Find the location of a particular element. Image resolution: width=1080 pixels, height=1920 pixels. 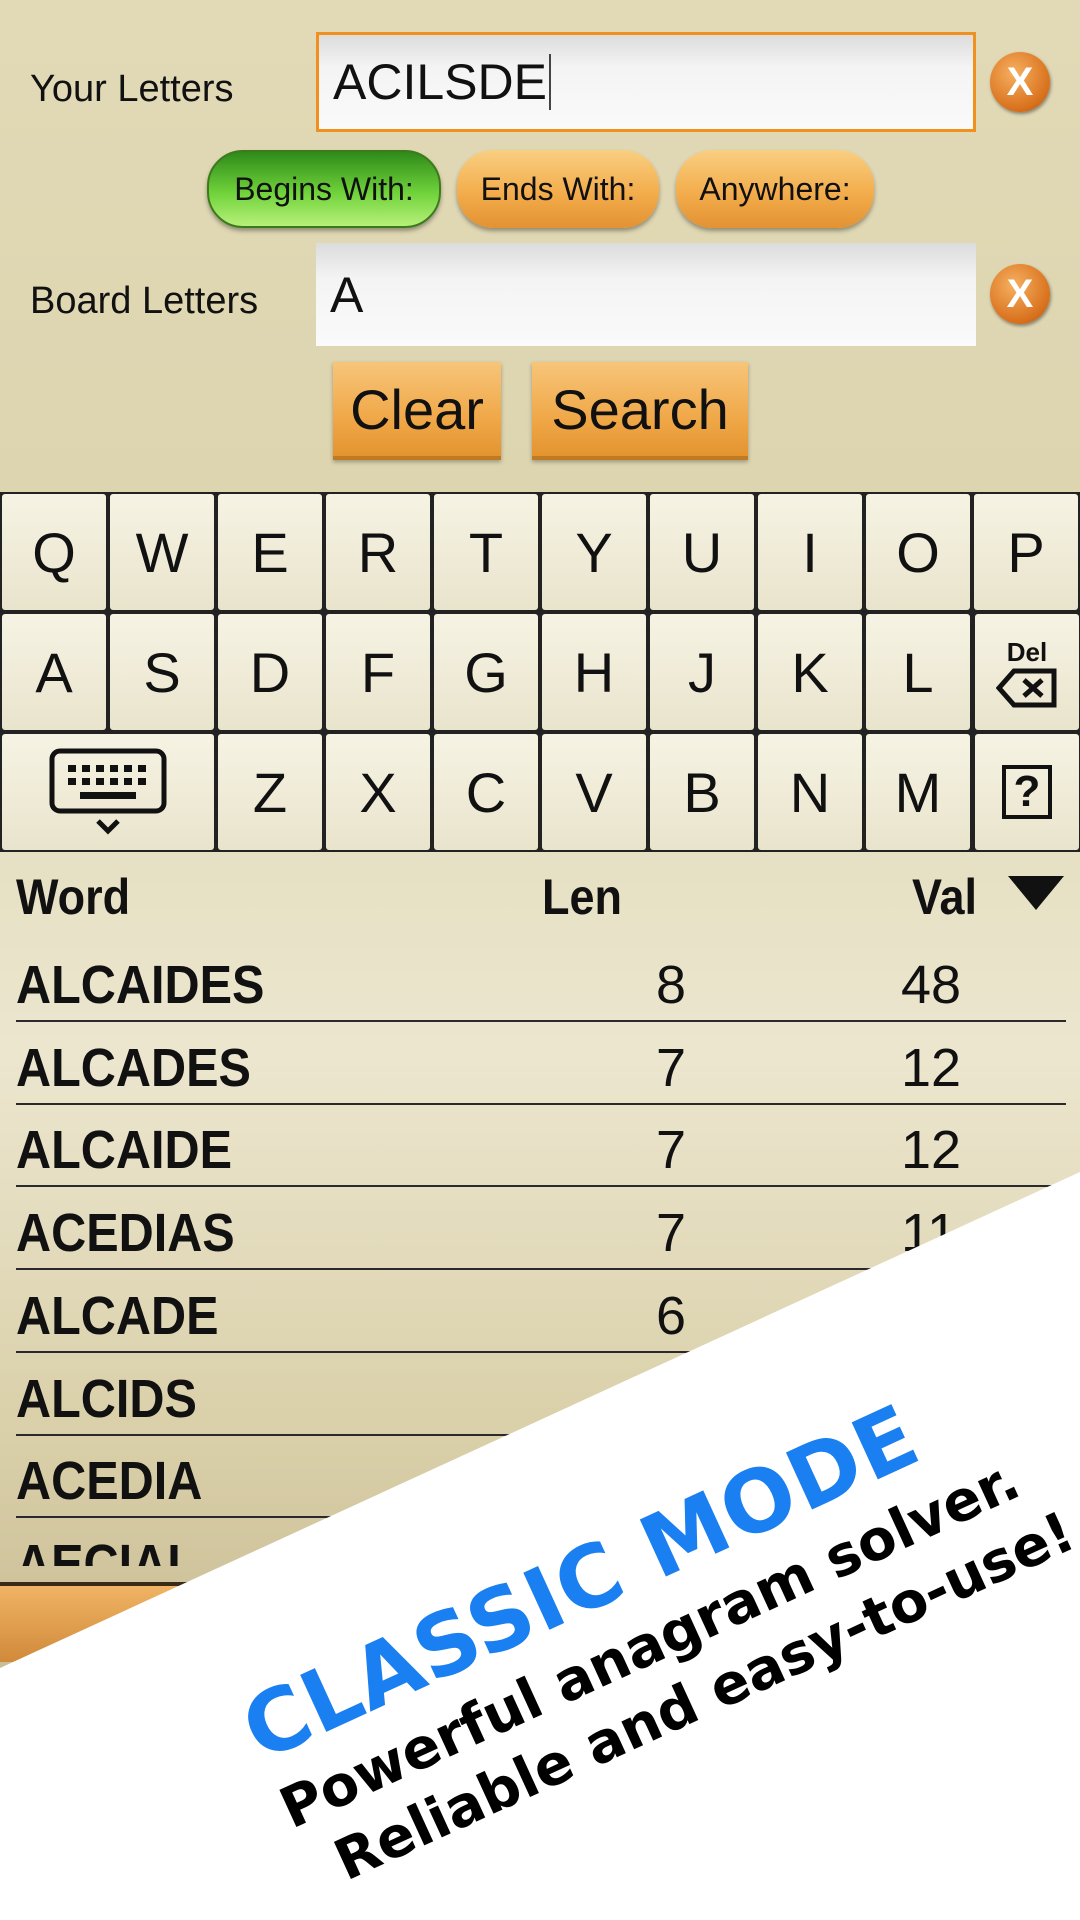

sort-descending-icon is located at coordinates (1036, 894).